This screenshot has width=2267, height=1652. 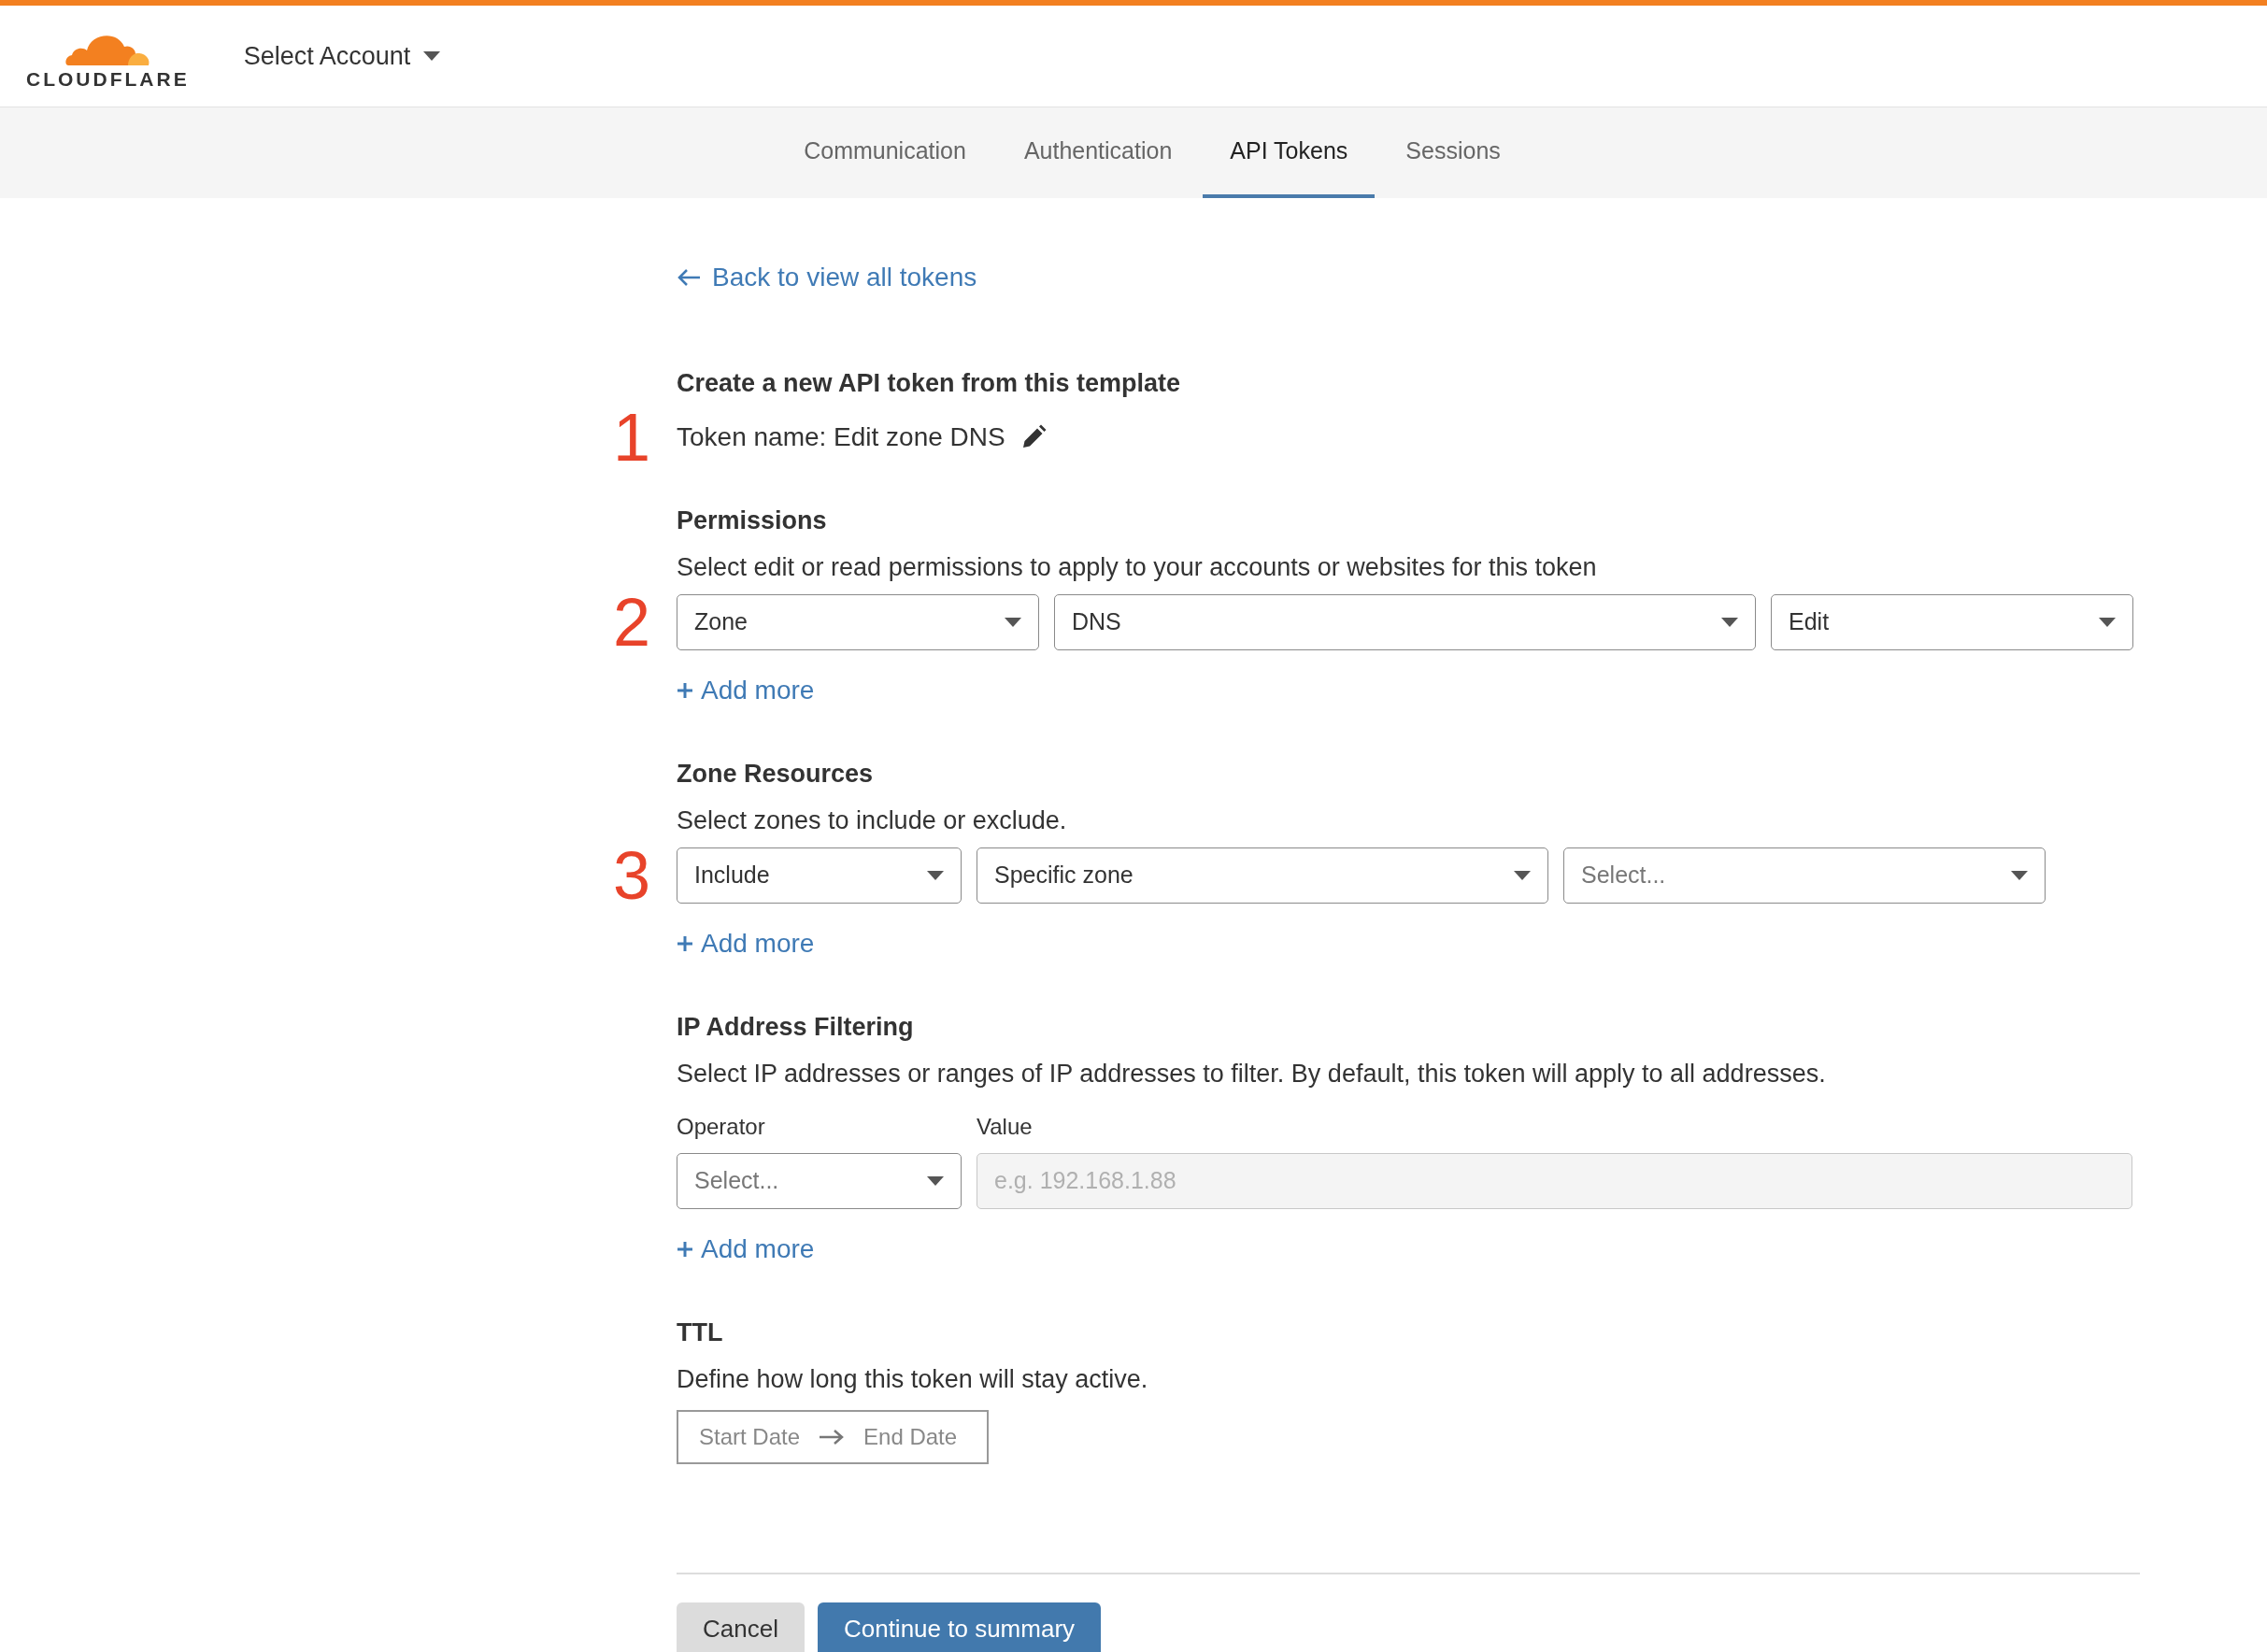 What do you see at coordinates (1289, 152) in the screenshot?
I see `nav-tab: API Tokens` at bounding box center [1289, 152].